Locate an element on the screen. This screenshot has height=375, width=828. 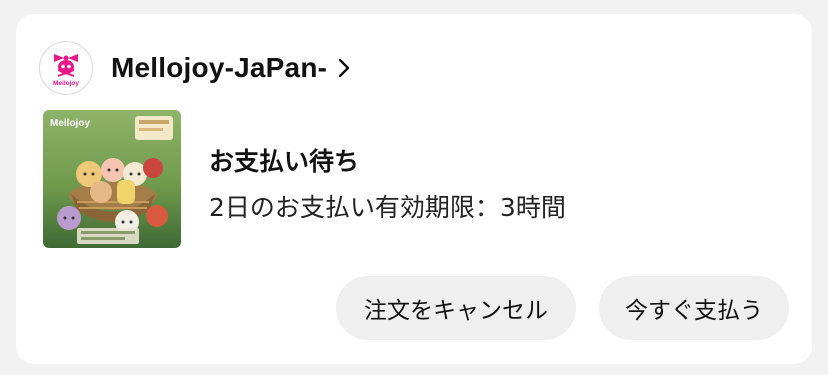
store-name: Mellojoy-JaPan- is located at coordinates (219, 68).